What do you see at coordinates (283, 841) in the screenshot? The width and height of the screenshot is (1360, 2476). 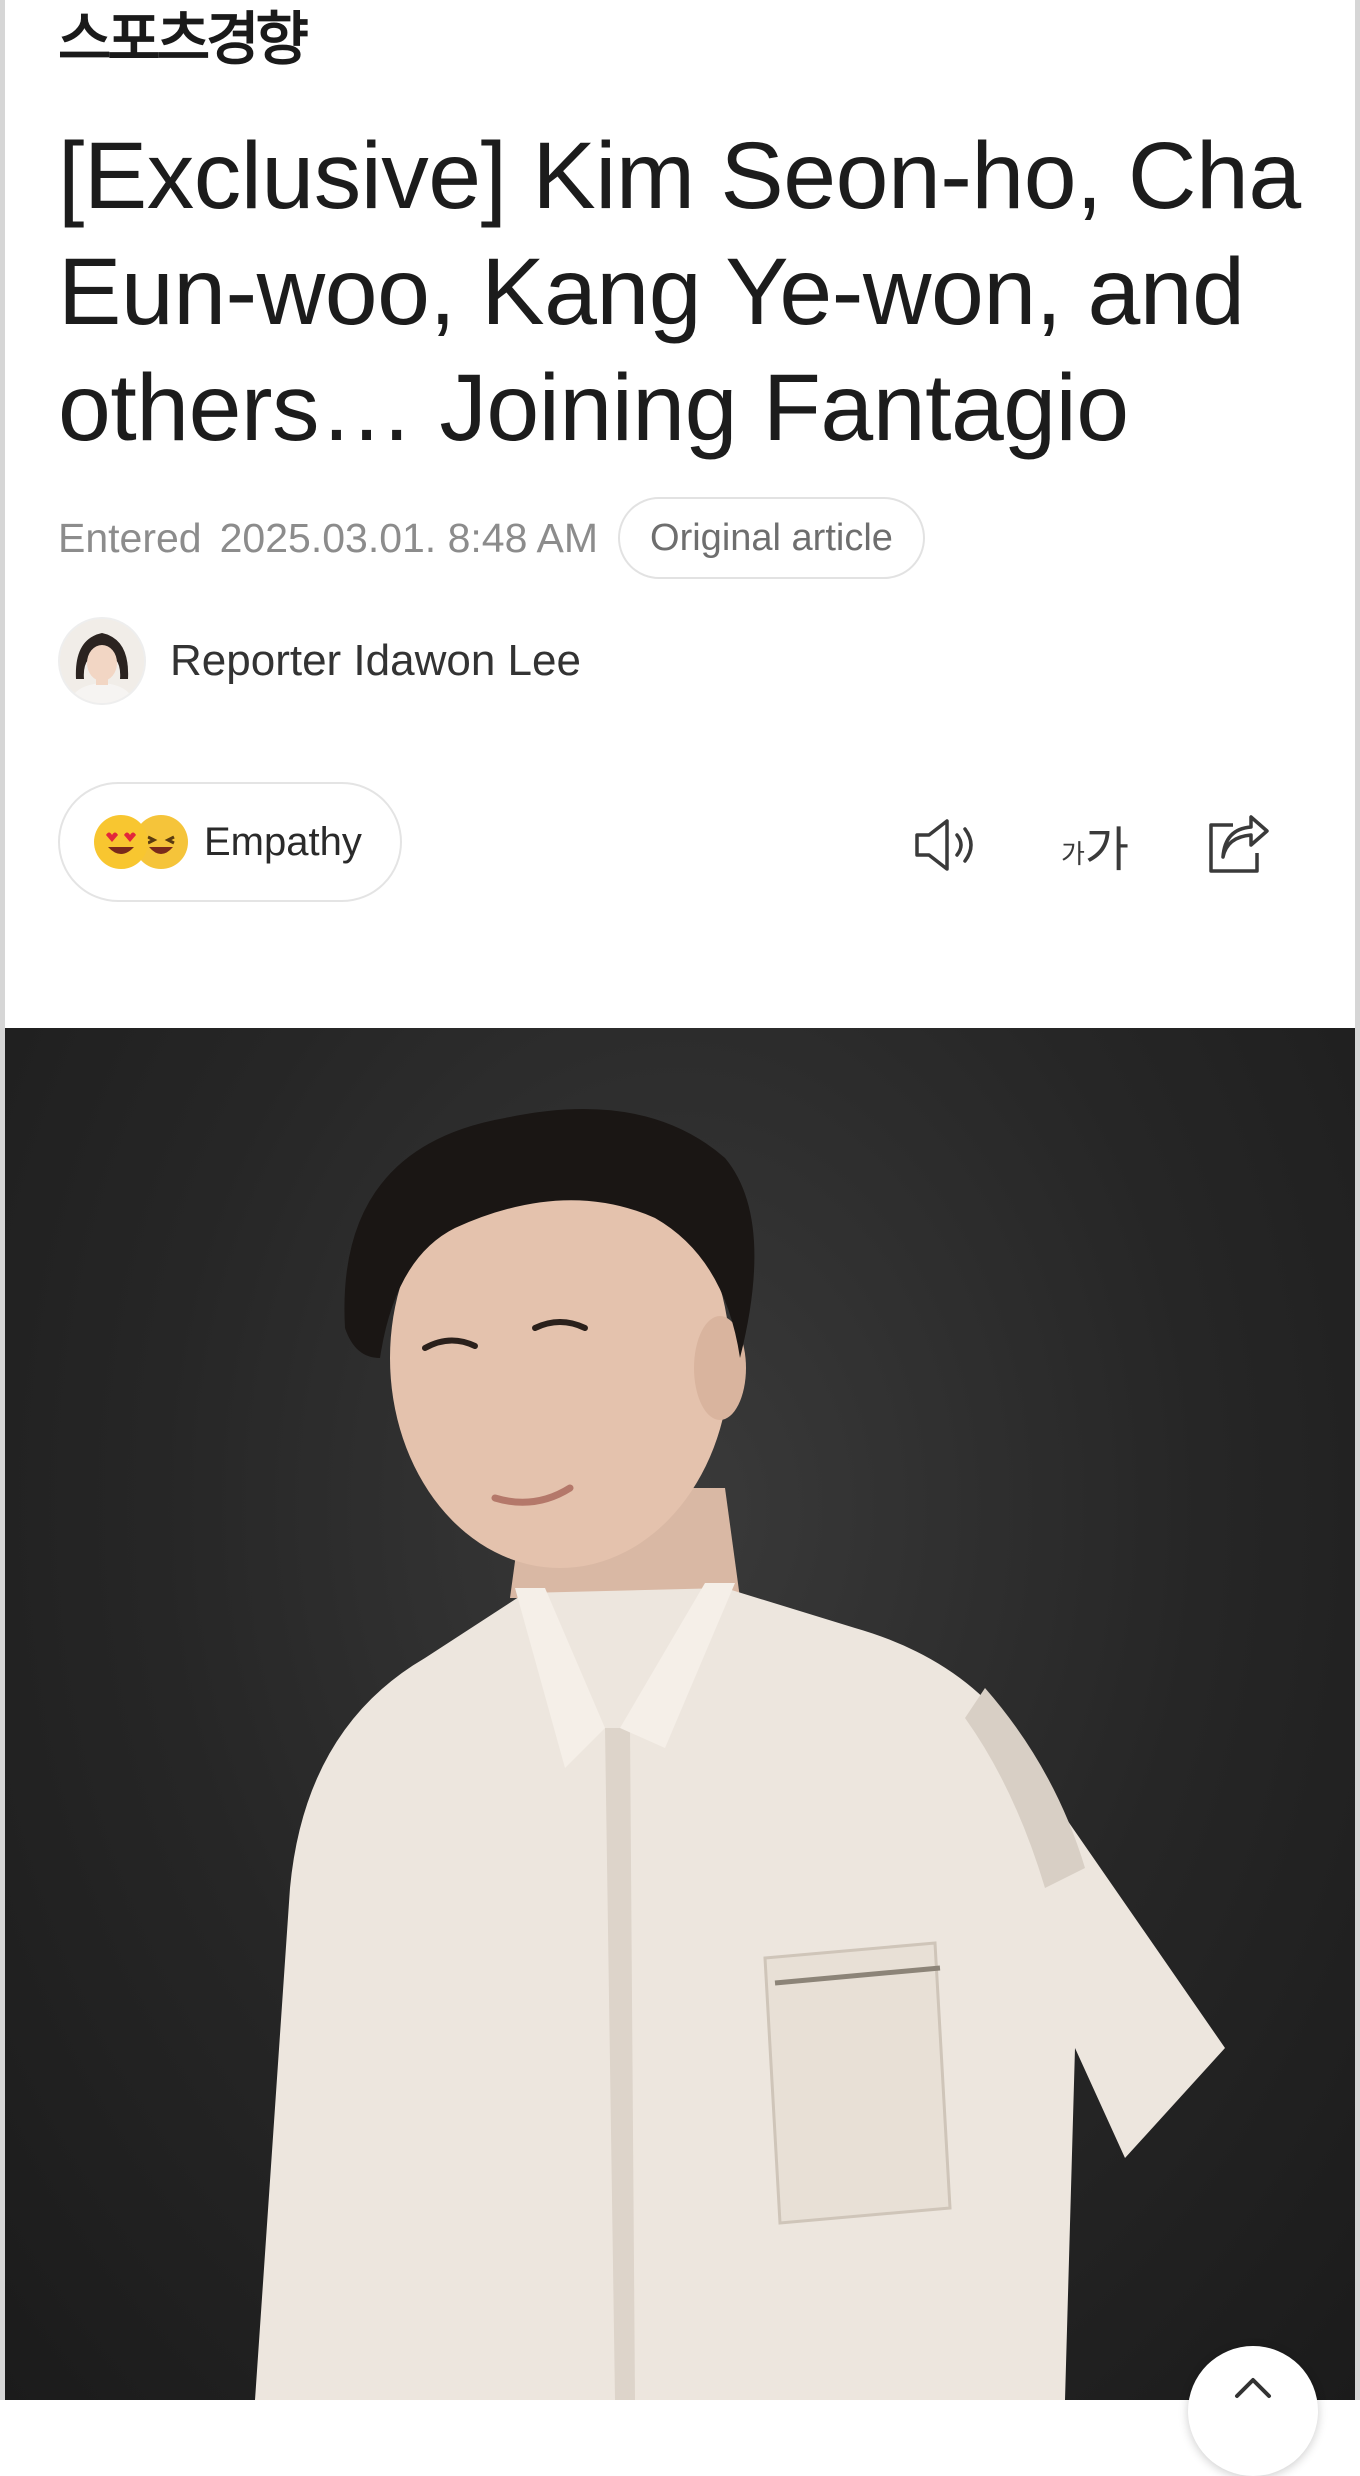 I see `empathy-label: Empathy` at bounding box center [283, 841].